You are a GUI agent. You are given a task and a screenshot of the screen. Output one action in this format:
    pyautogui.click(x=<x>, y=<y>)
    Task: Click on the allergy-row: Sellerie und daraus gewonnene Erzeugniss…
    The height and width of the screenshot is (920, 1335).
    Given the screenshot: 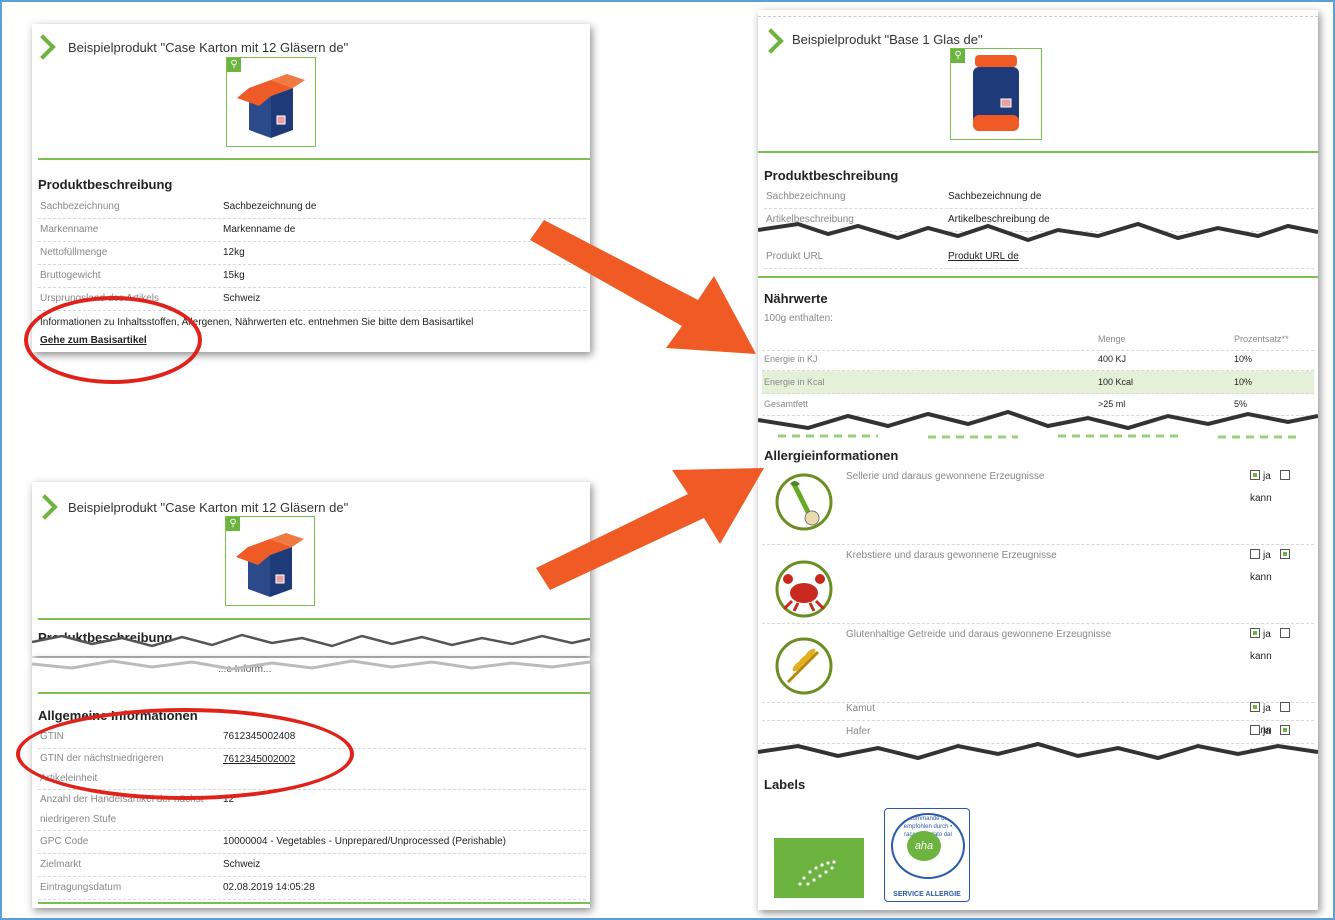 What is the action you would take?
    pyautogui.click(x=1038, y=505)
    